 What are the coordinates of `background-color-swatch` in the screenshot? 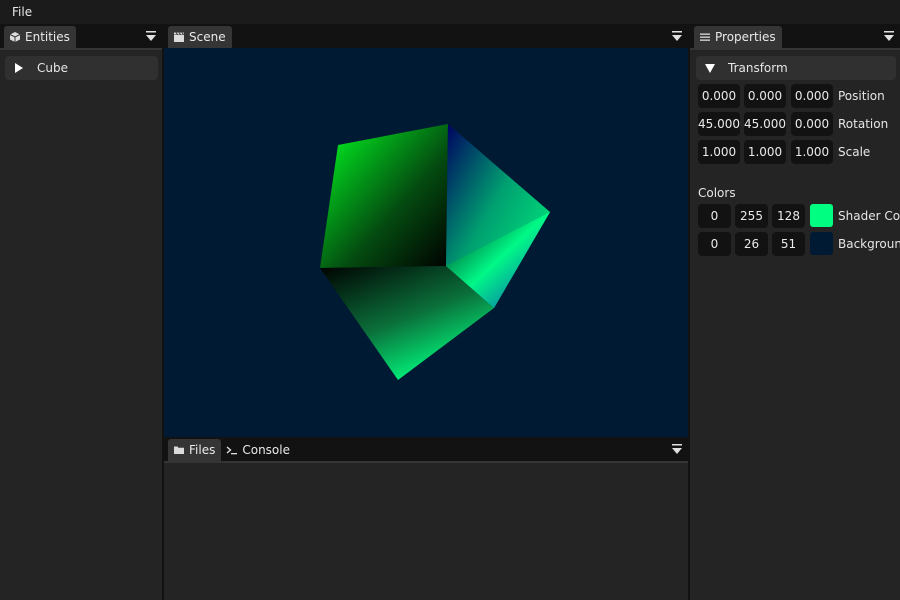 It's located at (821, 243).